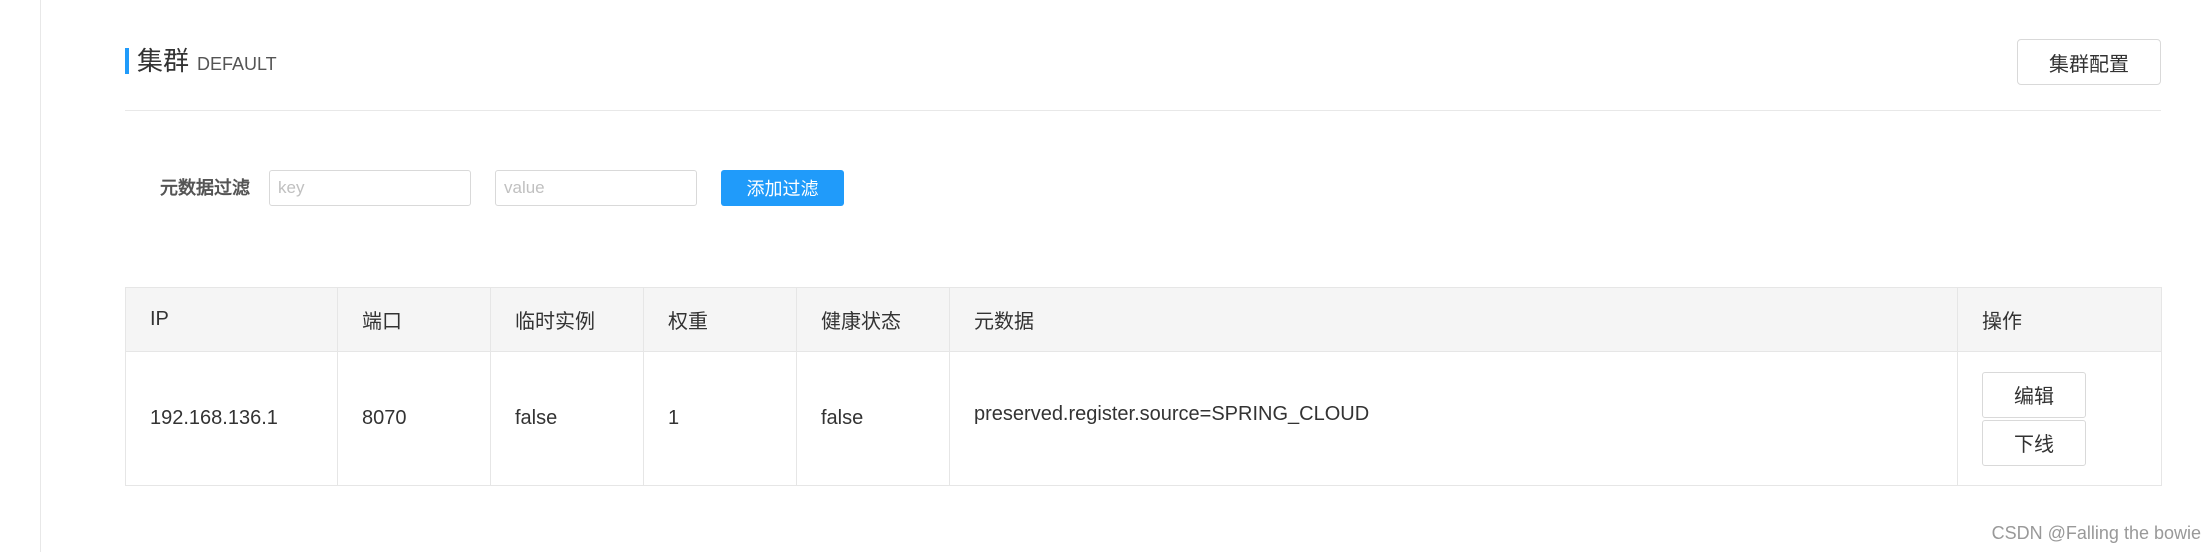  I want to click on cluster-config-button: 集群配置, so click(2089, 62).